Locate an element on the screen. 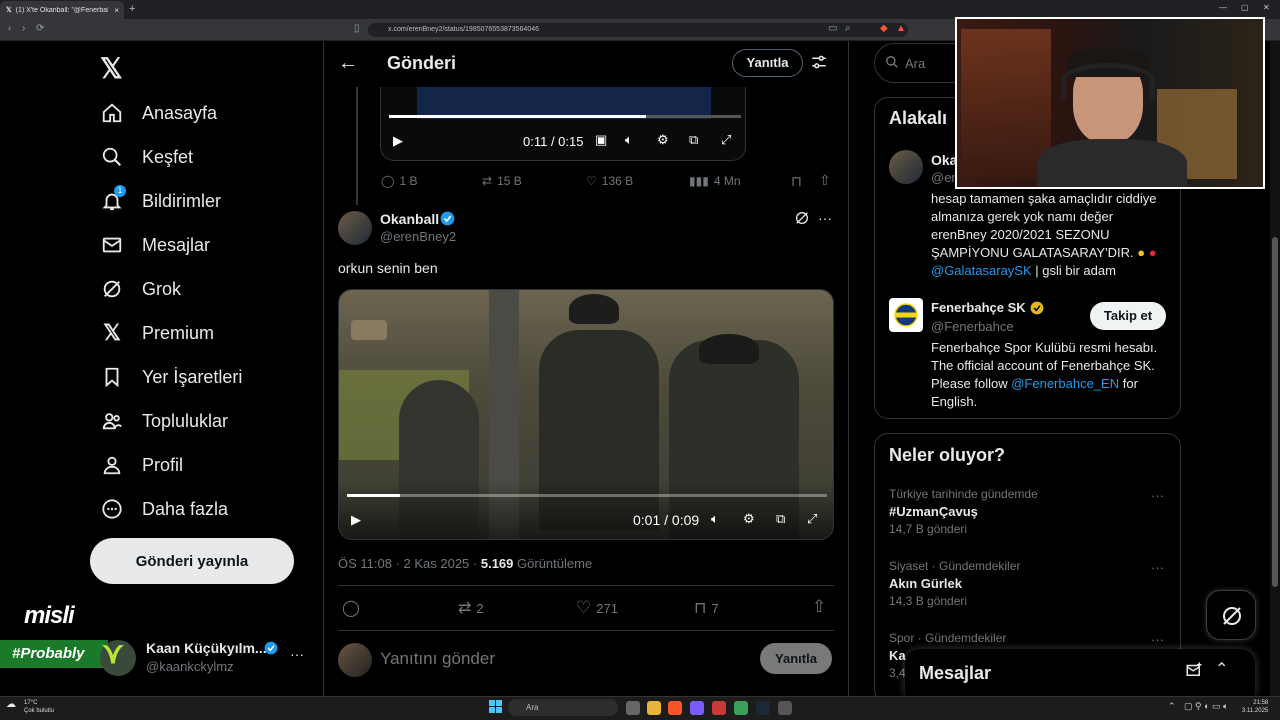 The height and width of the screenshot is (720, 1280). weather-widget: 17°C Çok bulutlu is located at coordinates (39, 707).